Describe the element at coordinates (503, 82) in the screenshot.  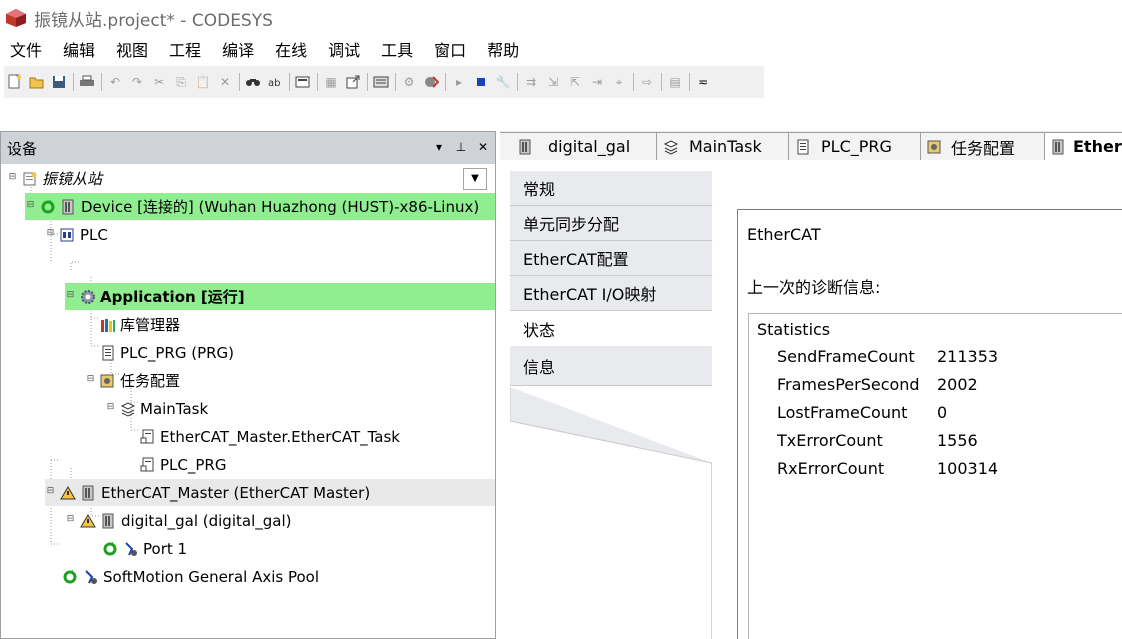
I see `reset-icon: 🔧` at that location.